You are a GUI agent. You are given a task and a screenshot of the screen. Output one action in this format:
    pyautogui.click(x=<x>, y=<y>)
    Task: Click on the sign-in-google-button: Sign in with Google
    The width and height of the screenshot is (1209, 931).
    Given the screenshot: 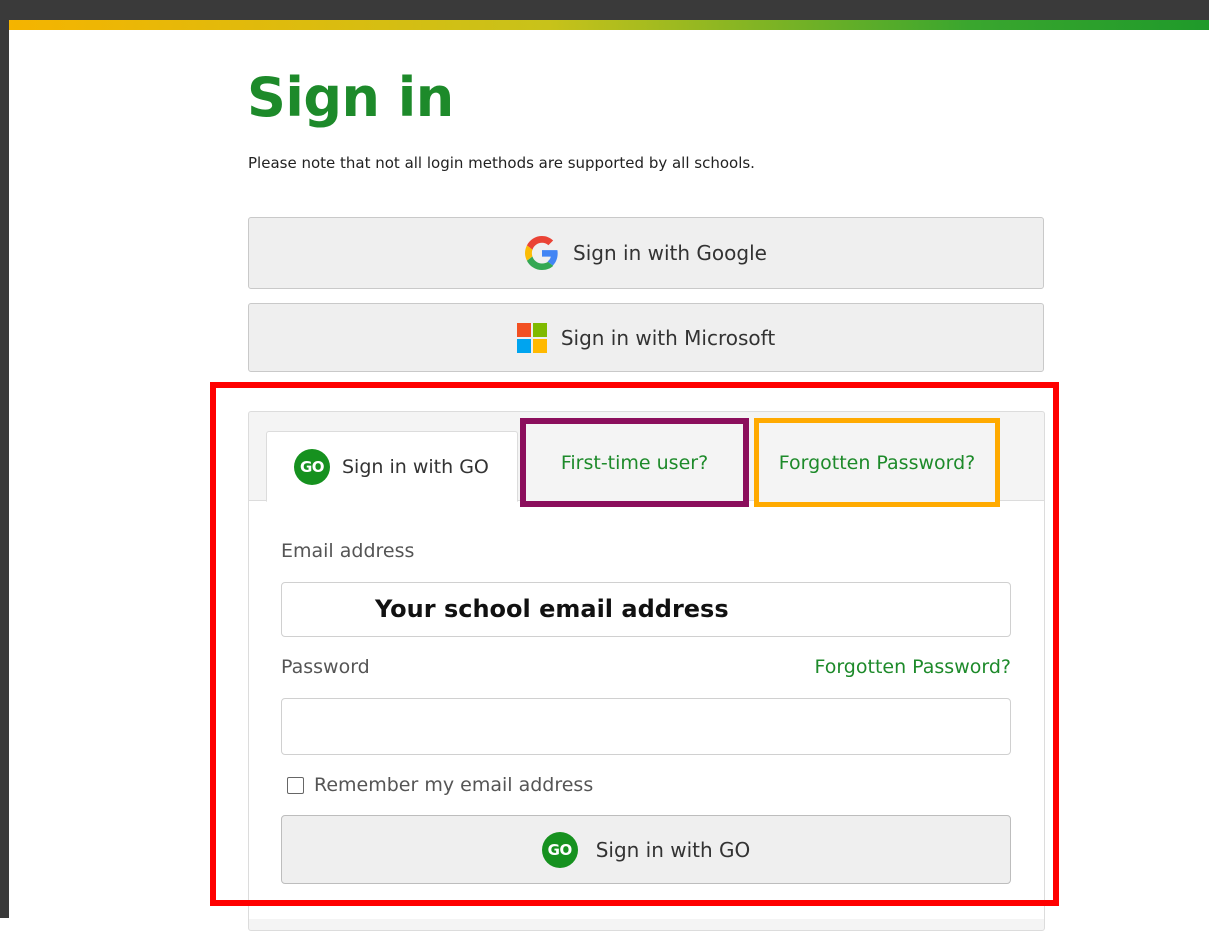 What is the action you would take?
    pyautogui.click(x=646, y=253)
    